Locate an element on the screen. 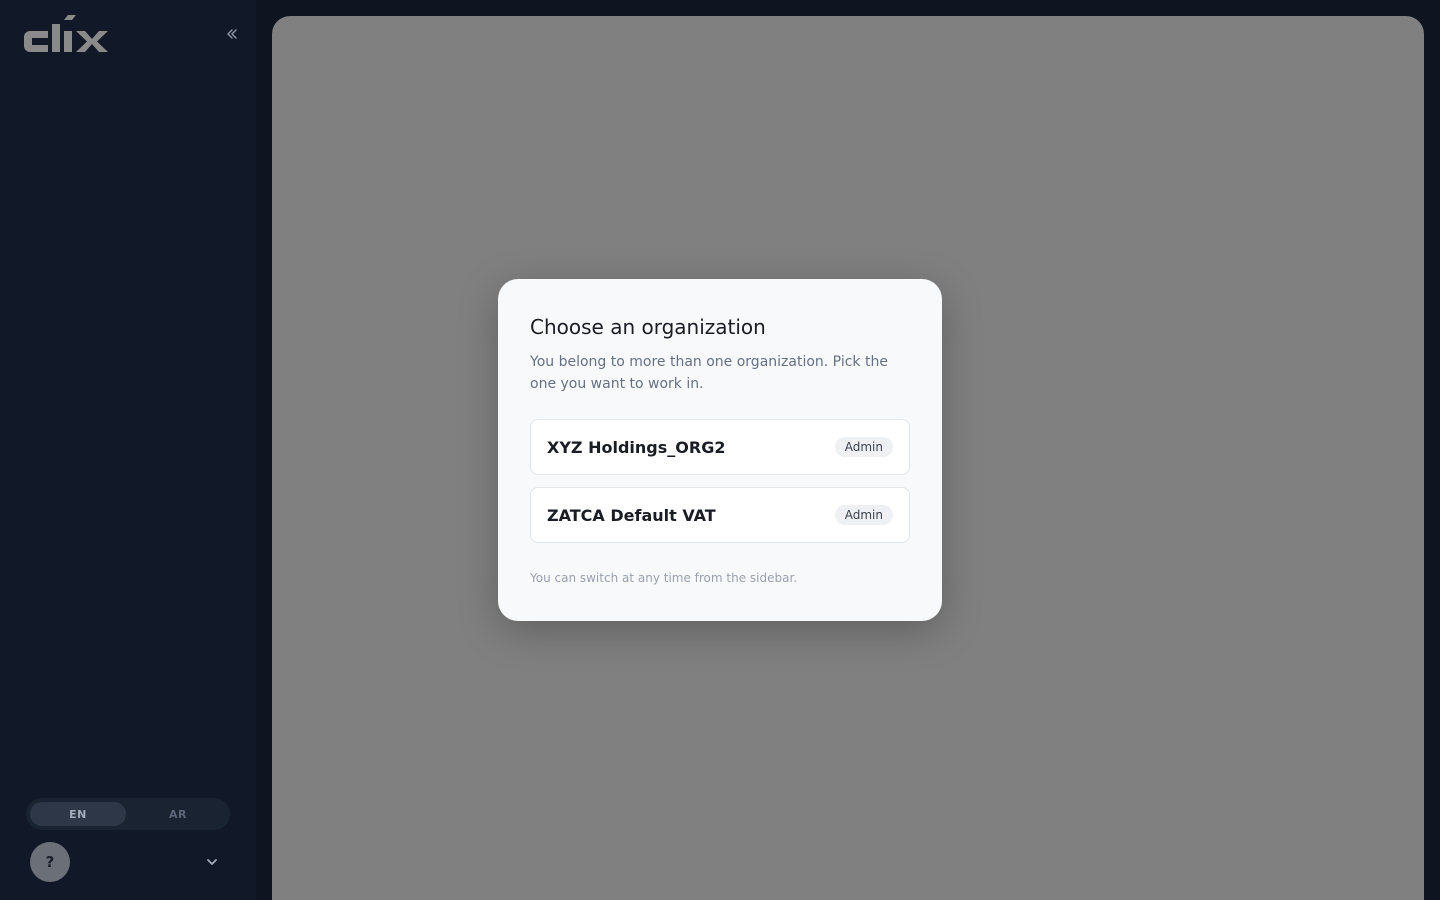  clix-logo is located at coordinates (69, 35).